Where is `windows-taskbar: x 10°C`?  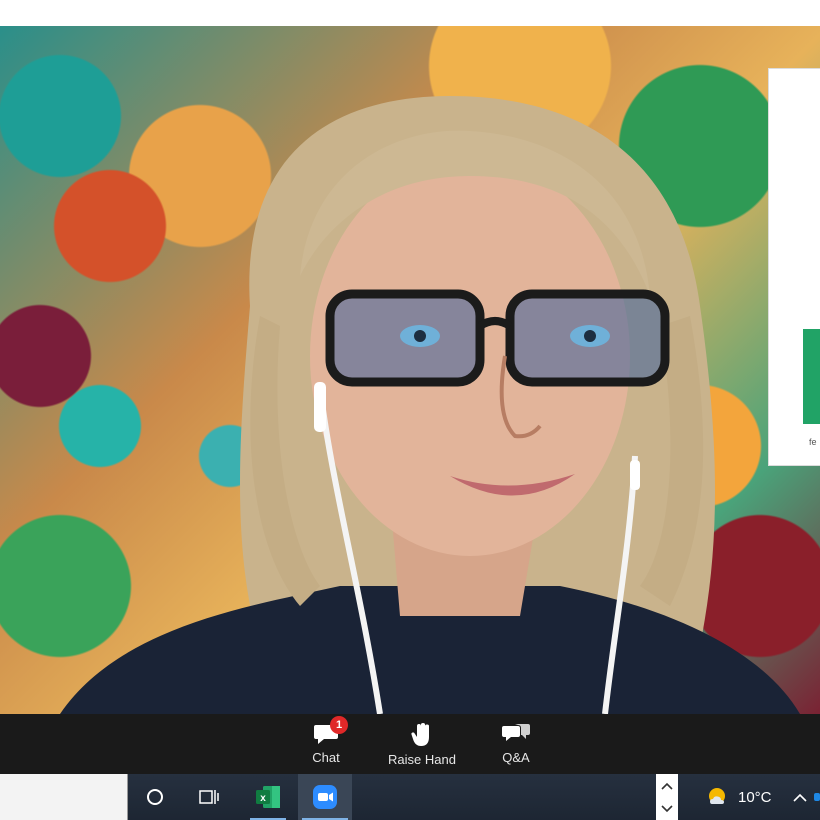 windows-taskbar: x 10°C is located at coordinates (410, 797).